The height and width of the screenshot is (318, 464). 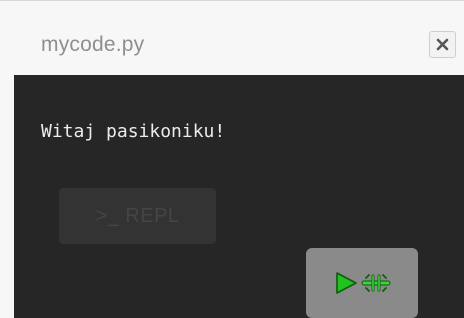 I want to click on close-button, so click(x=442, y=44).